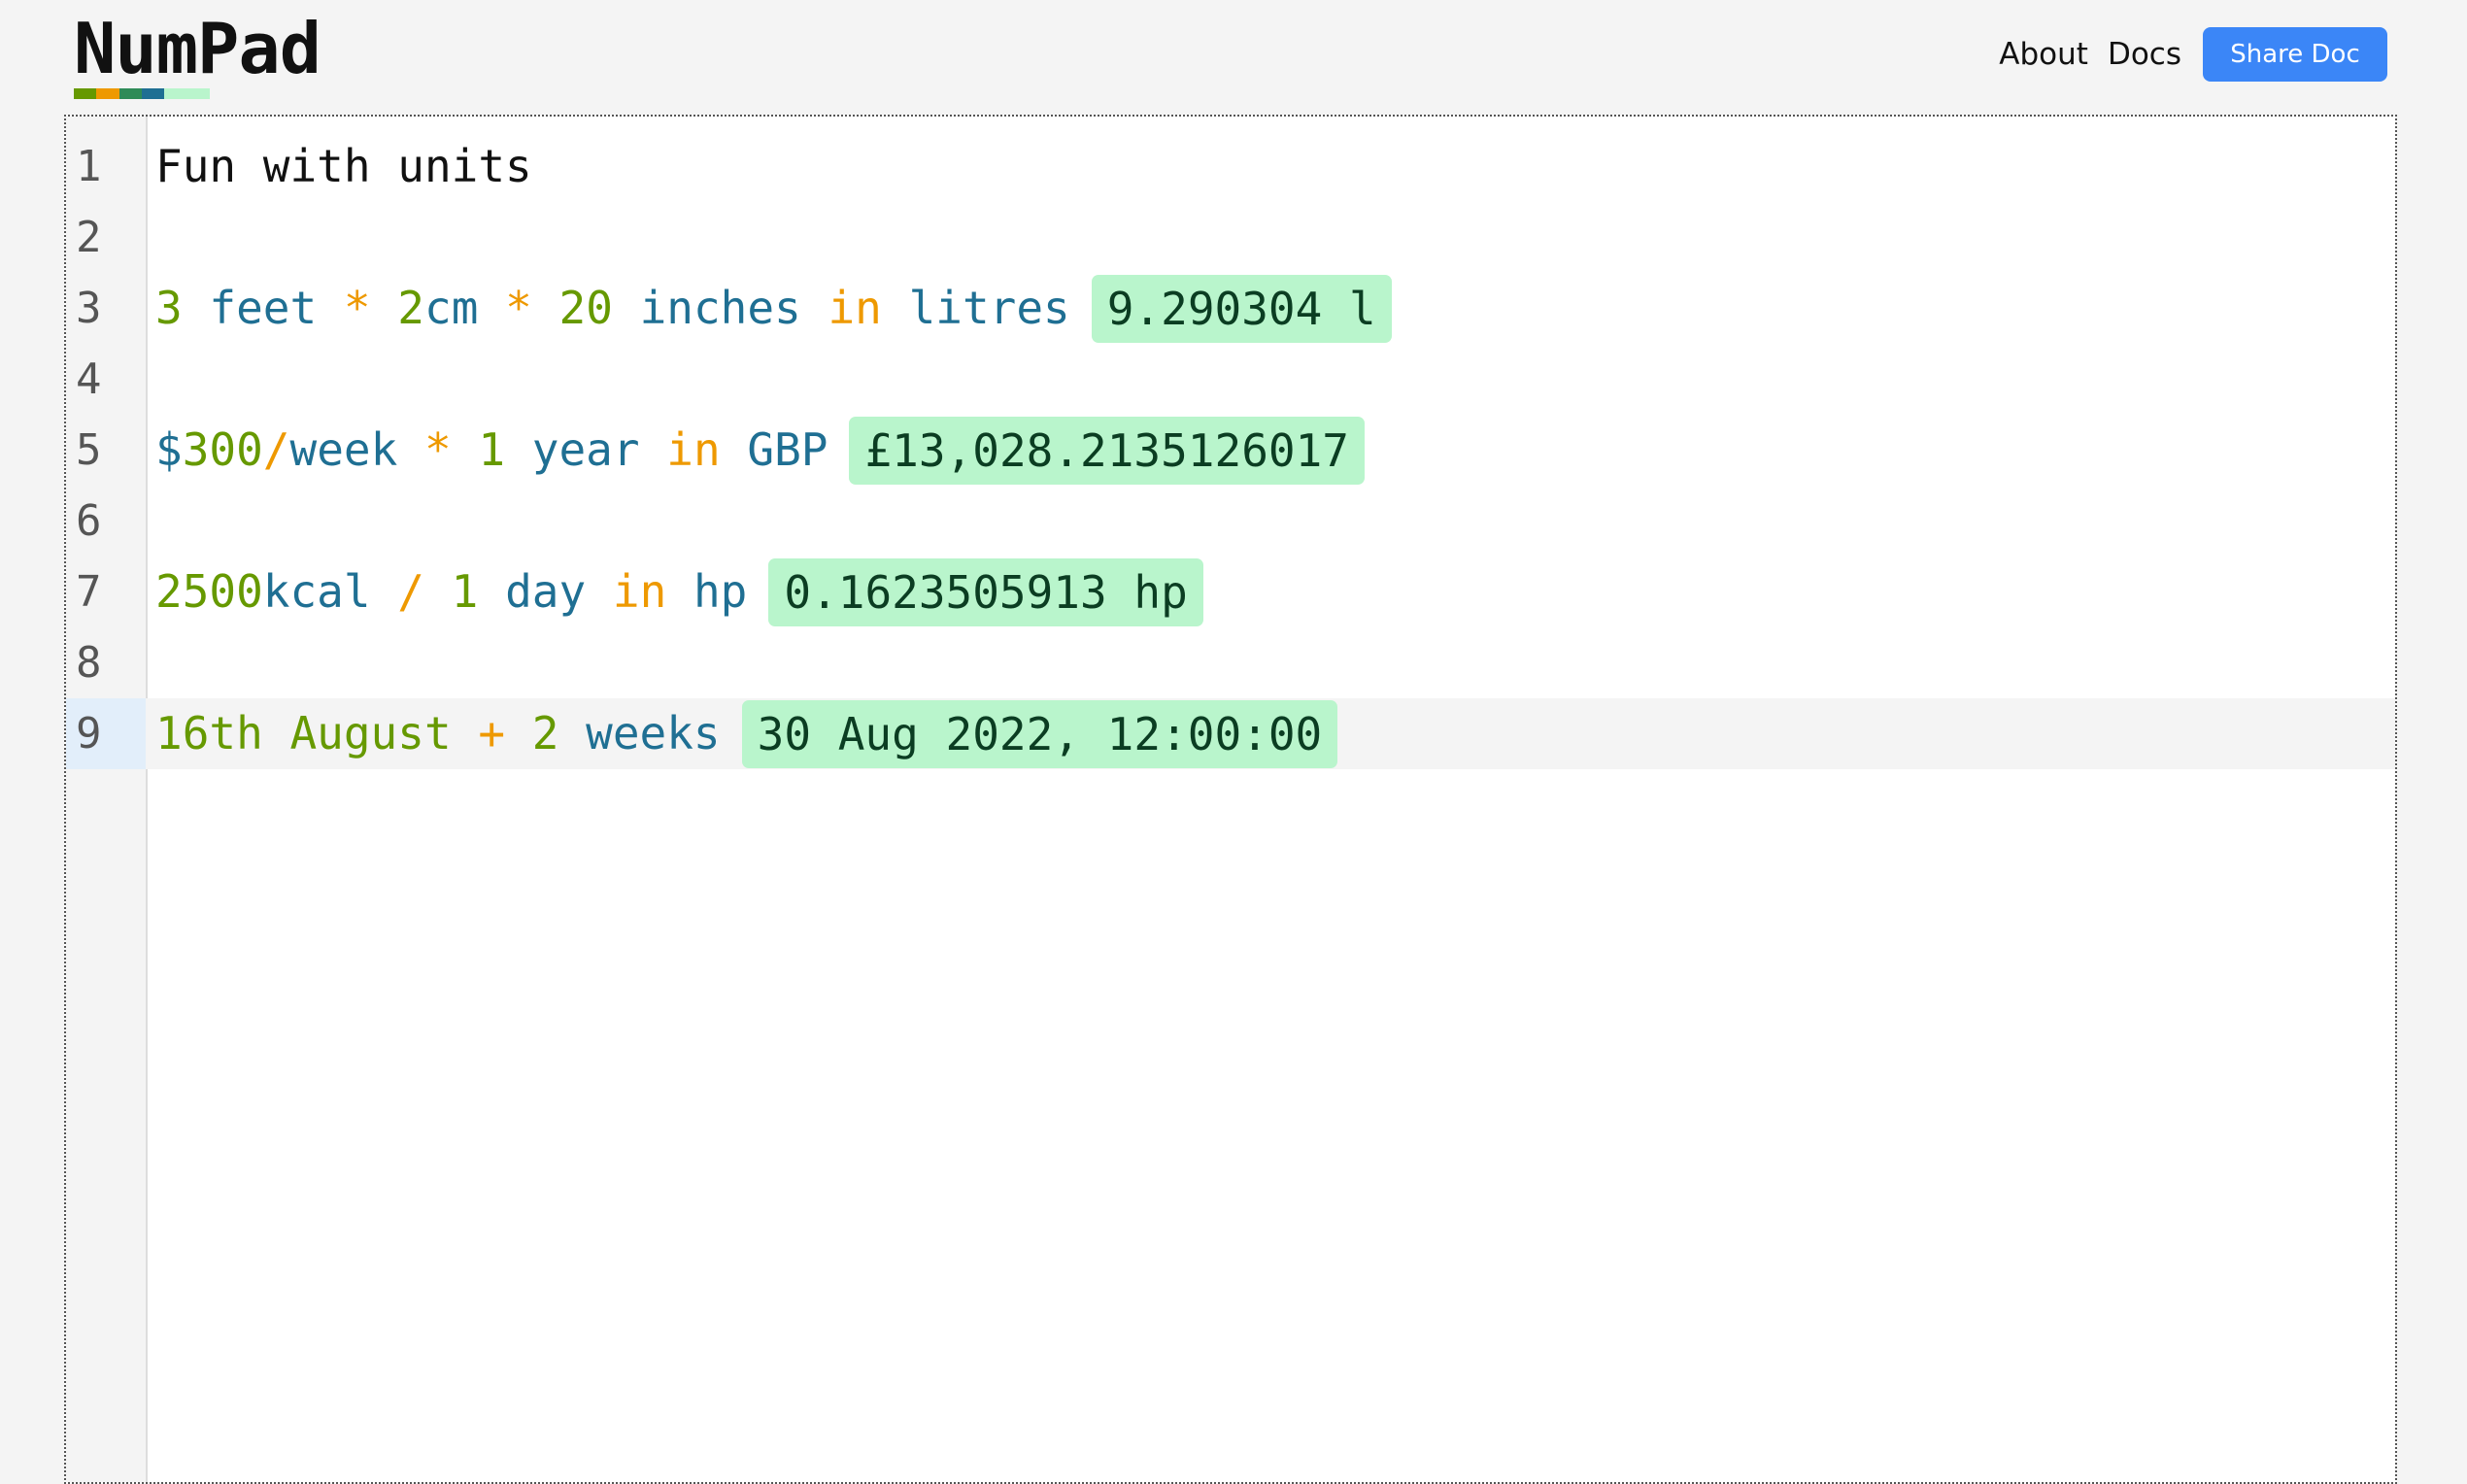  Describe the element at coordinates (223, 449) in the screenshot. I see `token-num: 300` at that location.